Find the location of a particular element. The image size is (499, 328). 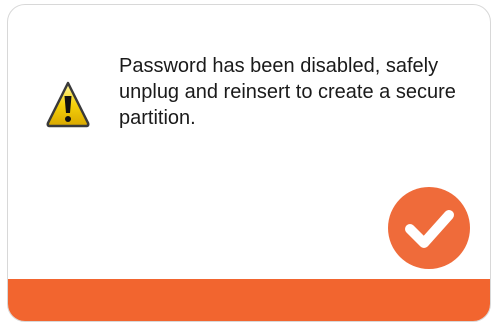

checkmark-icon is located at coordinates (429, 229).